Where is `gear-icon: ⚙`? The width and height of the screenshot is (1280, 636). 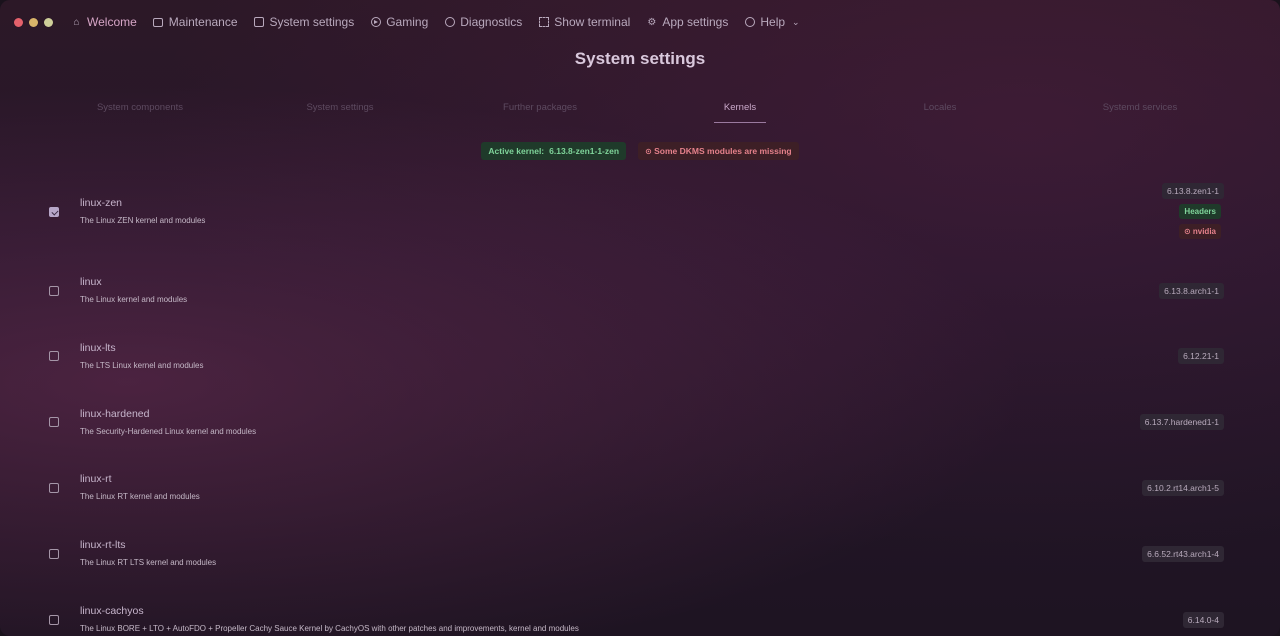 gear-icon: ⚙ is located at coordinates (652, 22).